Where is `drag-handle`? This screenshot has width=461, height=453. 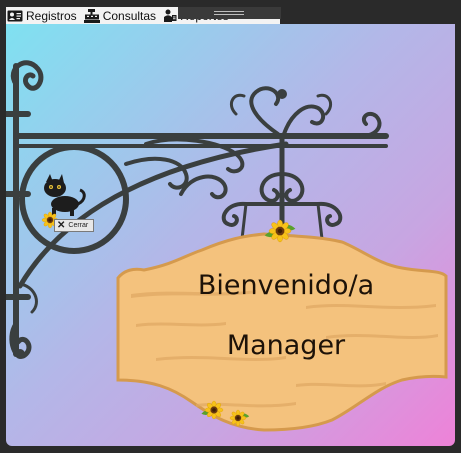
drag-handle is located at coordinates (229, 13).